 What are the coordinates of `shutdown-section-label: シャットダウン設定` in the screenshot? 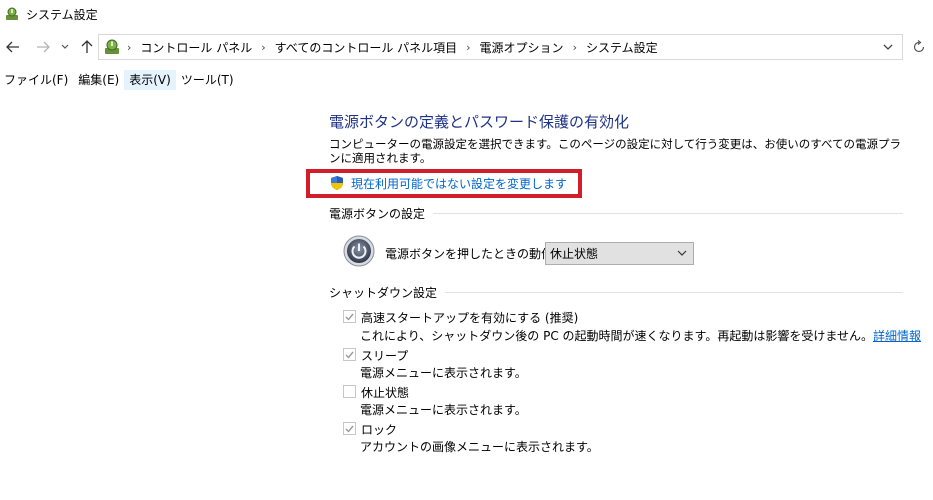 It's located at (383, 292).